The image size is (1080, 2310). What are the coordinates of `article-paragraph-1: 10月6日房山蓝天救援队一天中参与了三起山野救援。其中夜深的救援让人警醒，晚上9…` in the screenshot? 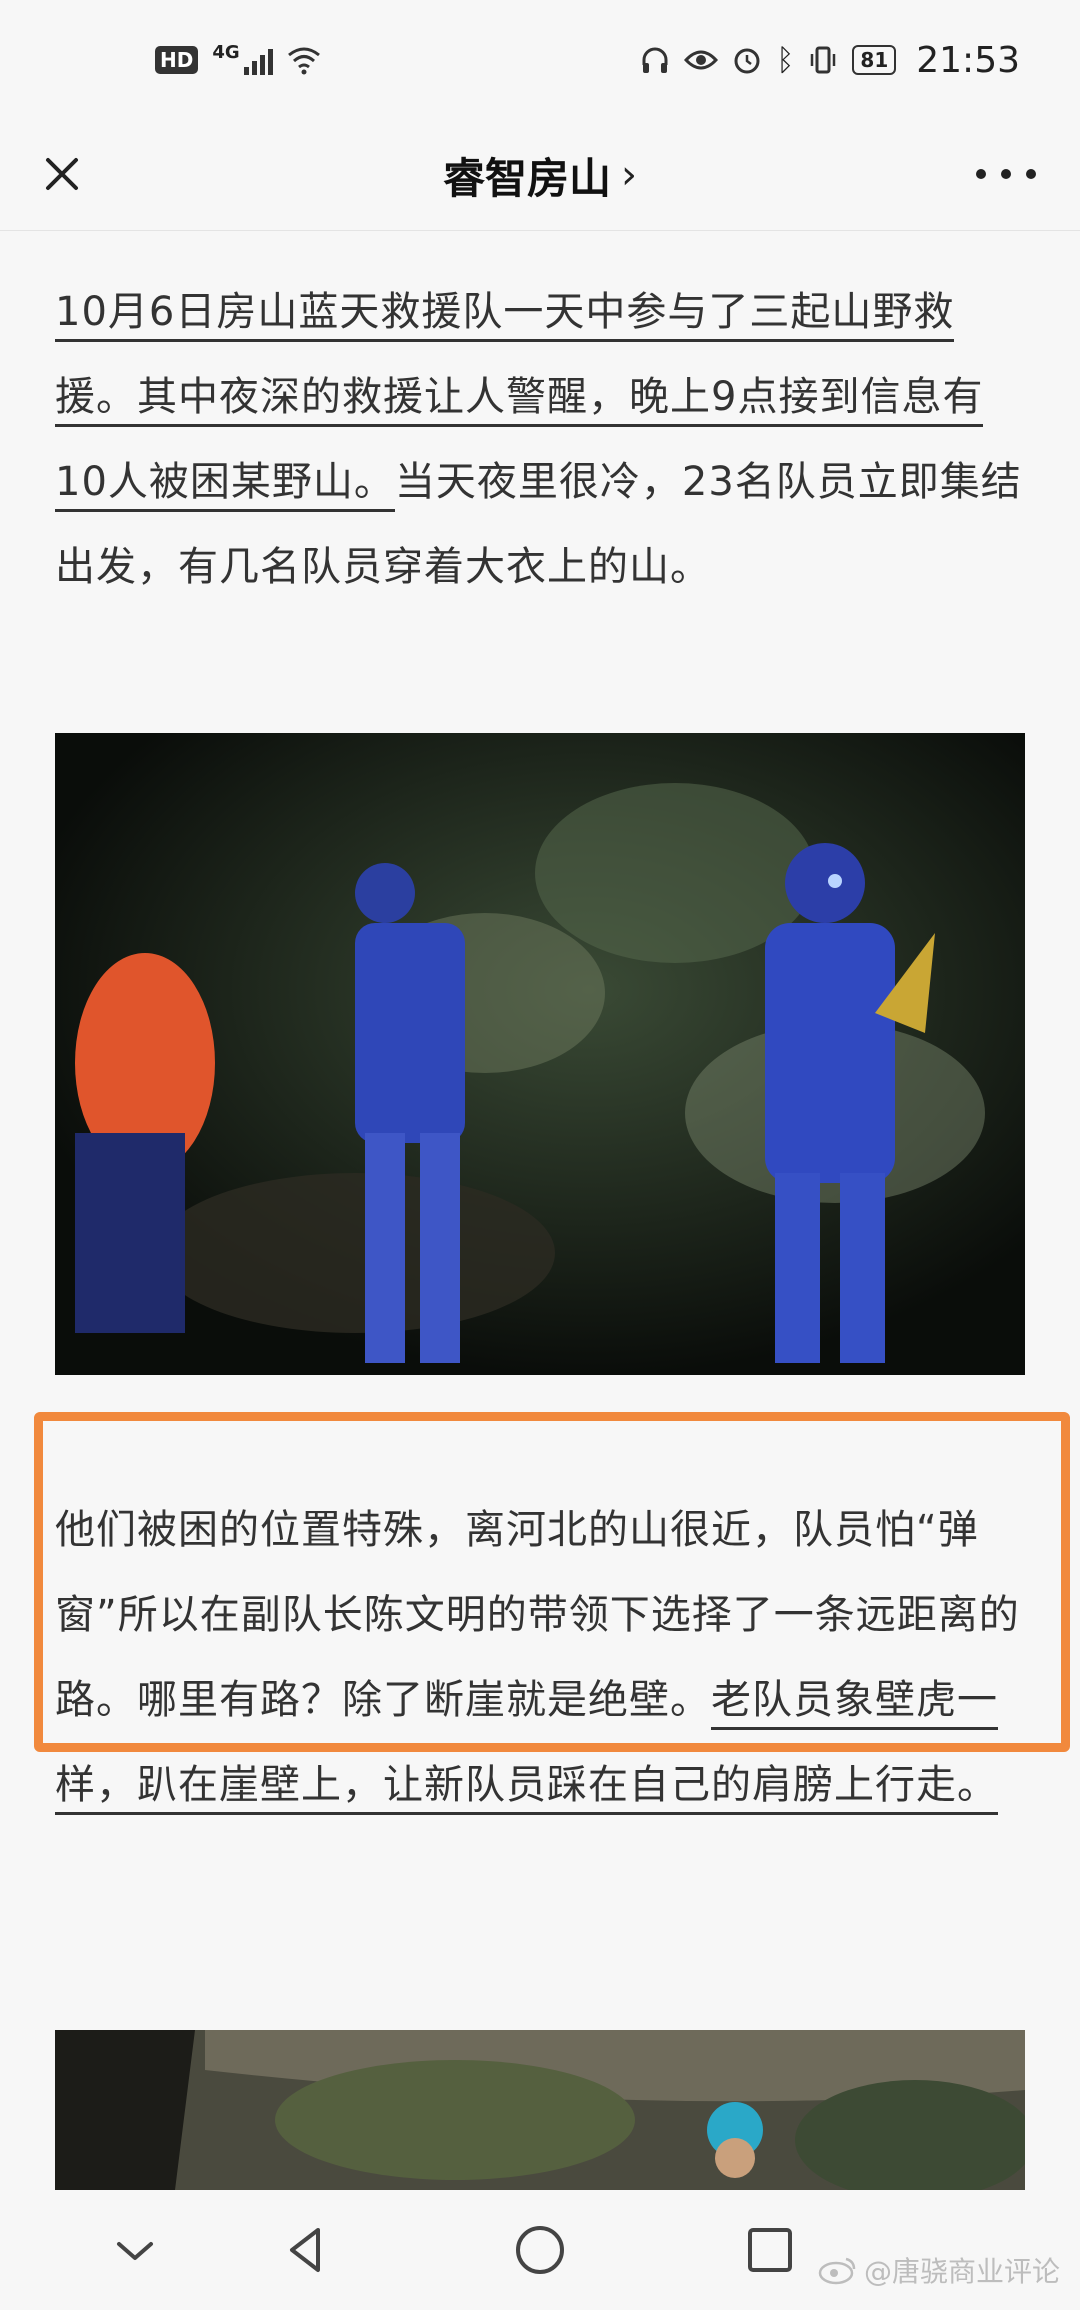 It's located at (540, 440).